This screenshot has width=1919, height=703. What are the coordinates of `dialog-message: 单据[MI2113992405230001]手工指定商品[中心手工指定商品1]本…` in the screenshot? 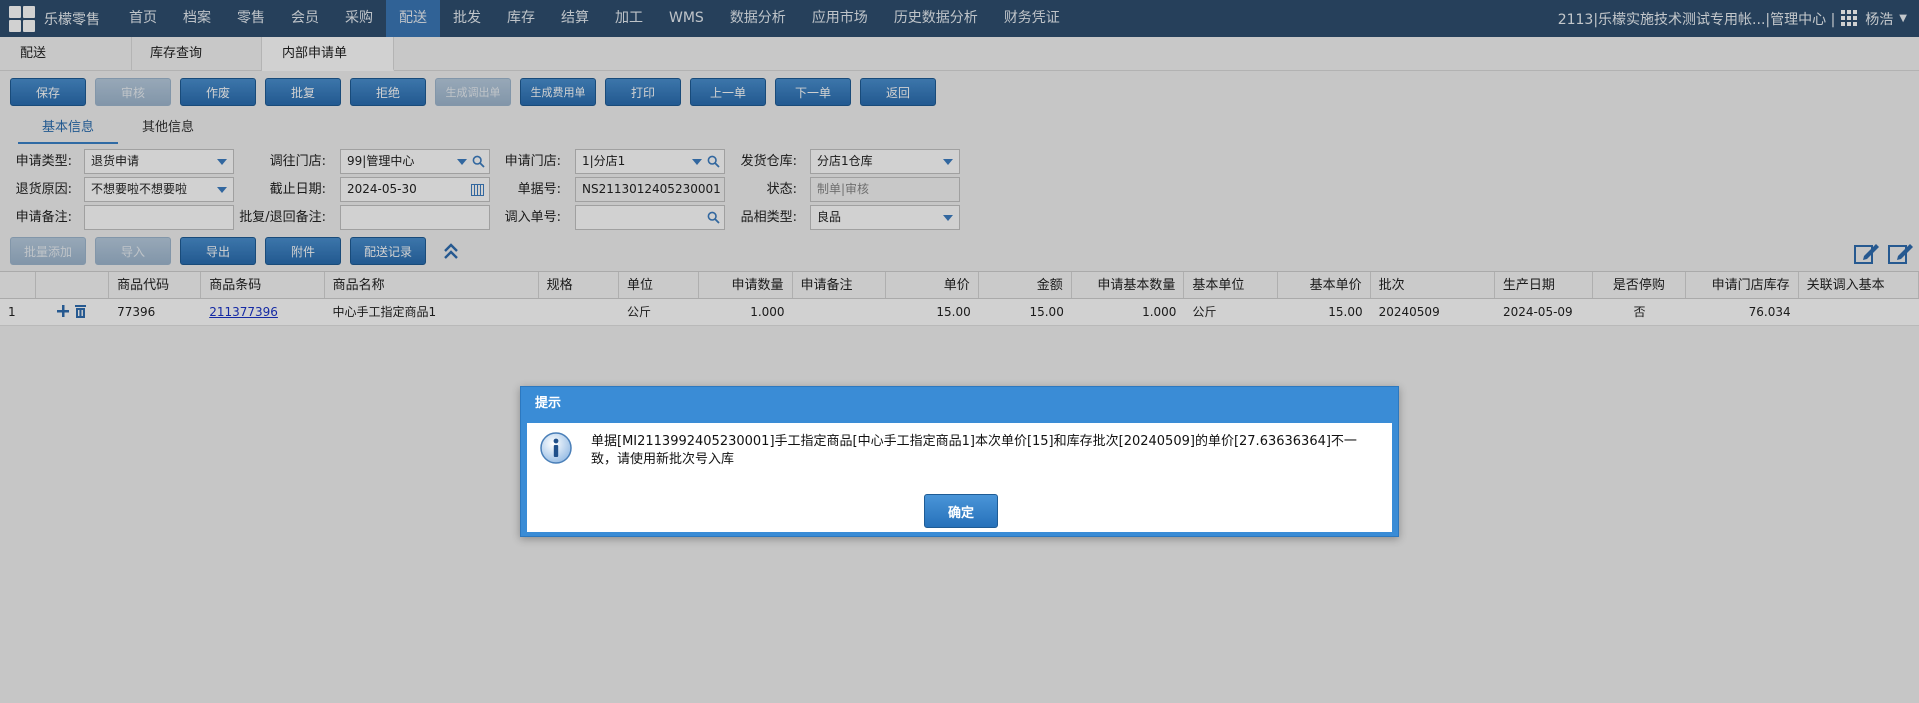 It's located at (974, 450).